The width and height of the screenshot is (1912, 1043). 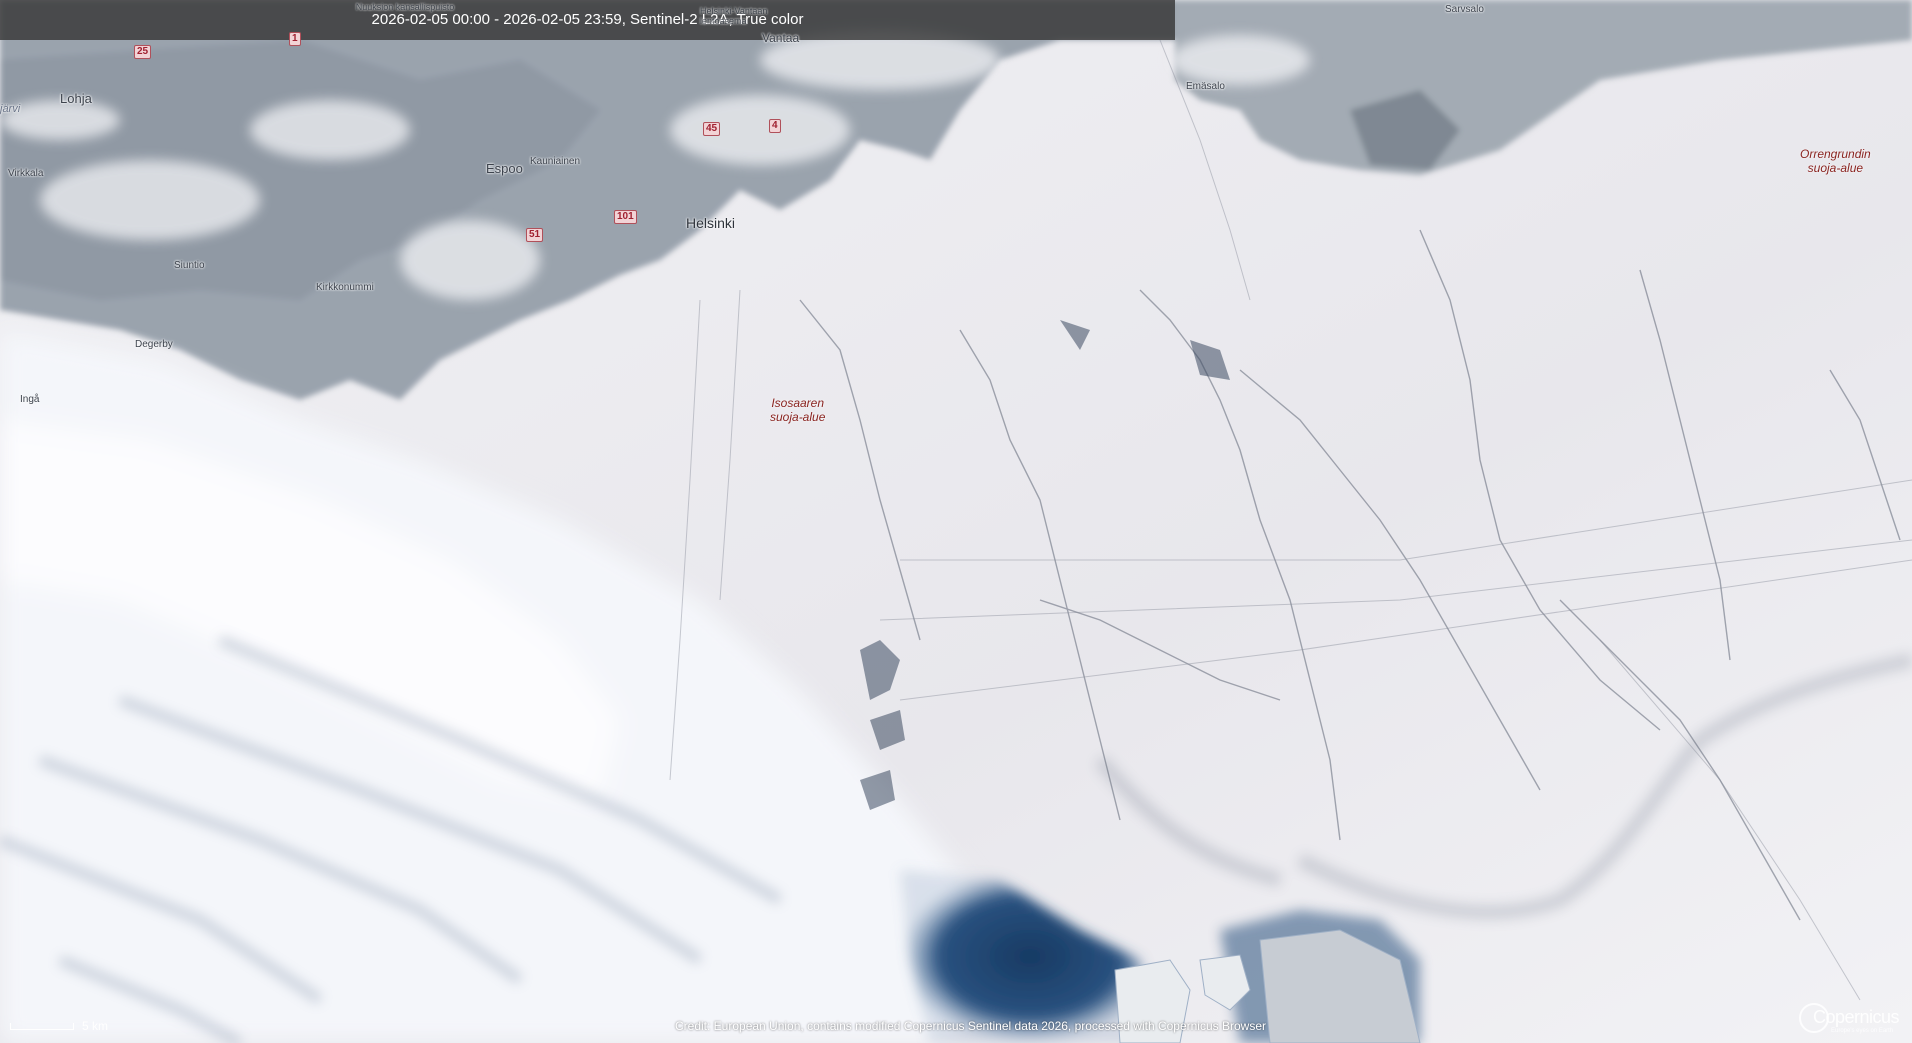 I want to click on place-label-kirkkonummi: Kirkkonummi, so click(x=345, y=287).